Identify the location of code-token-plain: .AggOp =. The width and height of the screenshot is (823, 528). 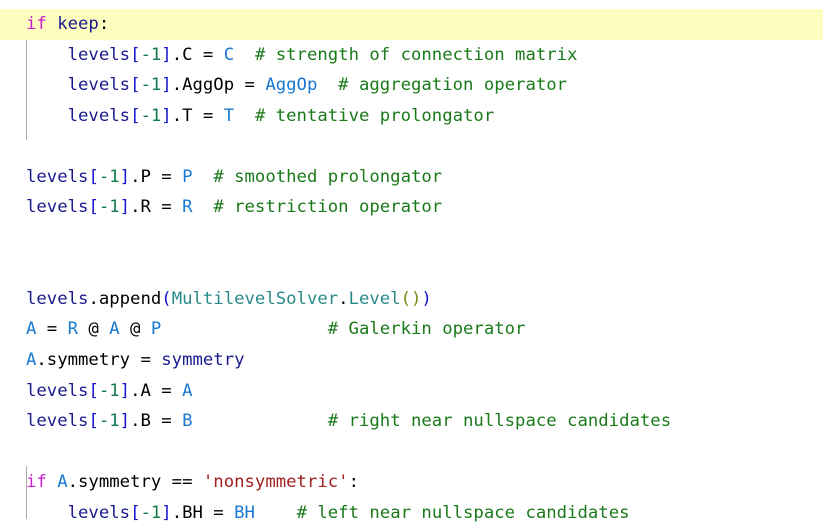
(218, 85).